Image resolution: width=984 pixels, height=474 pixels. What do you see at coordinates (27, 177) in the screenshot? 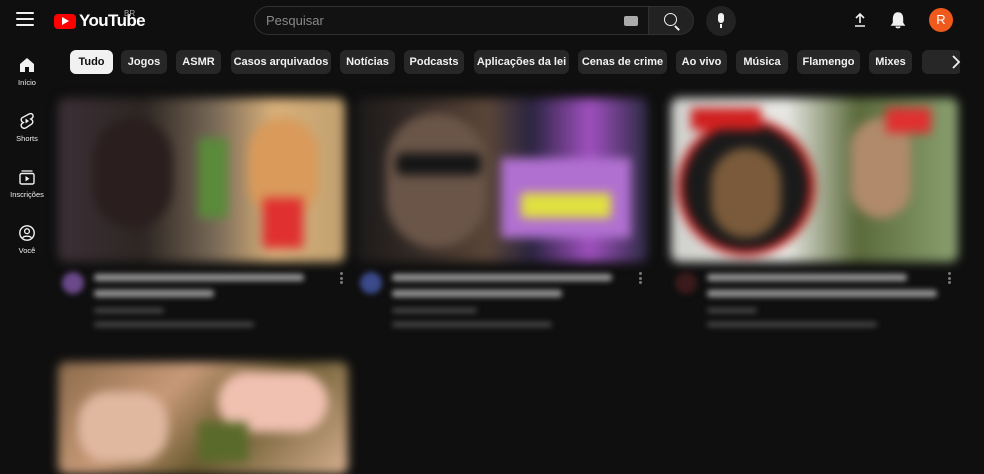
I see `subscriptions-icon` at bounding box center [27, 177].